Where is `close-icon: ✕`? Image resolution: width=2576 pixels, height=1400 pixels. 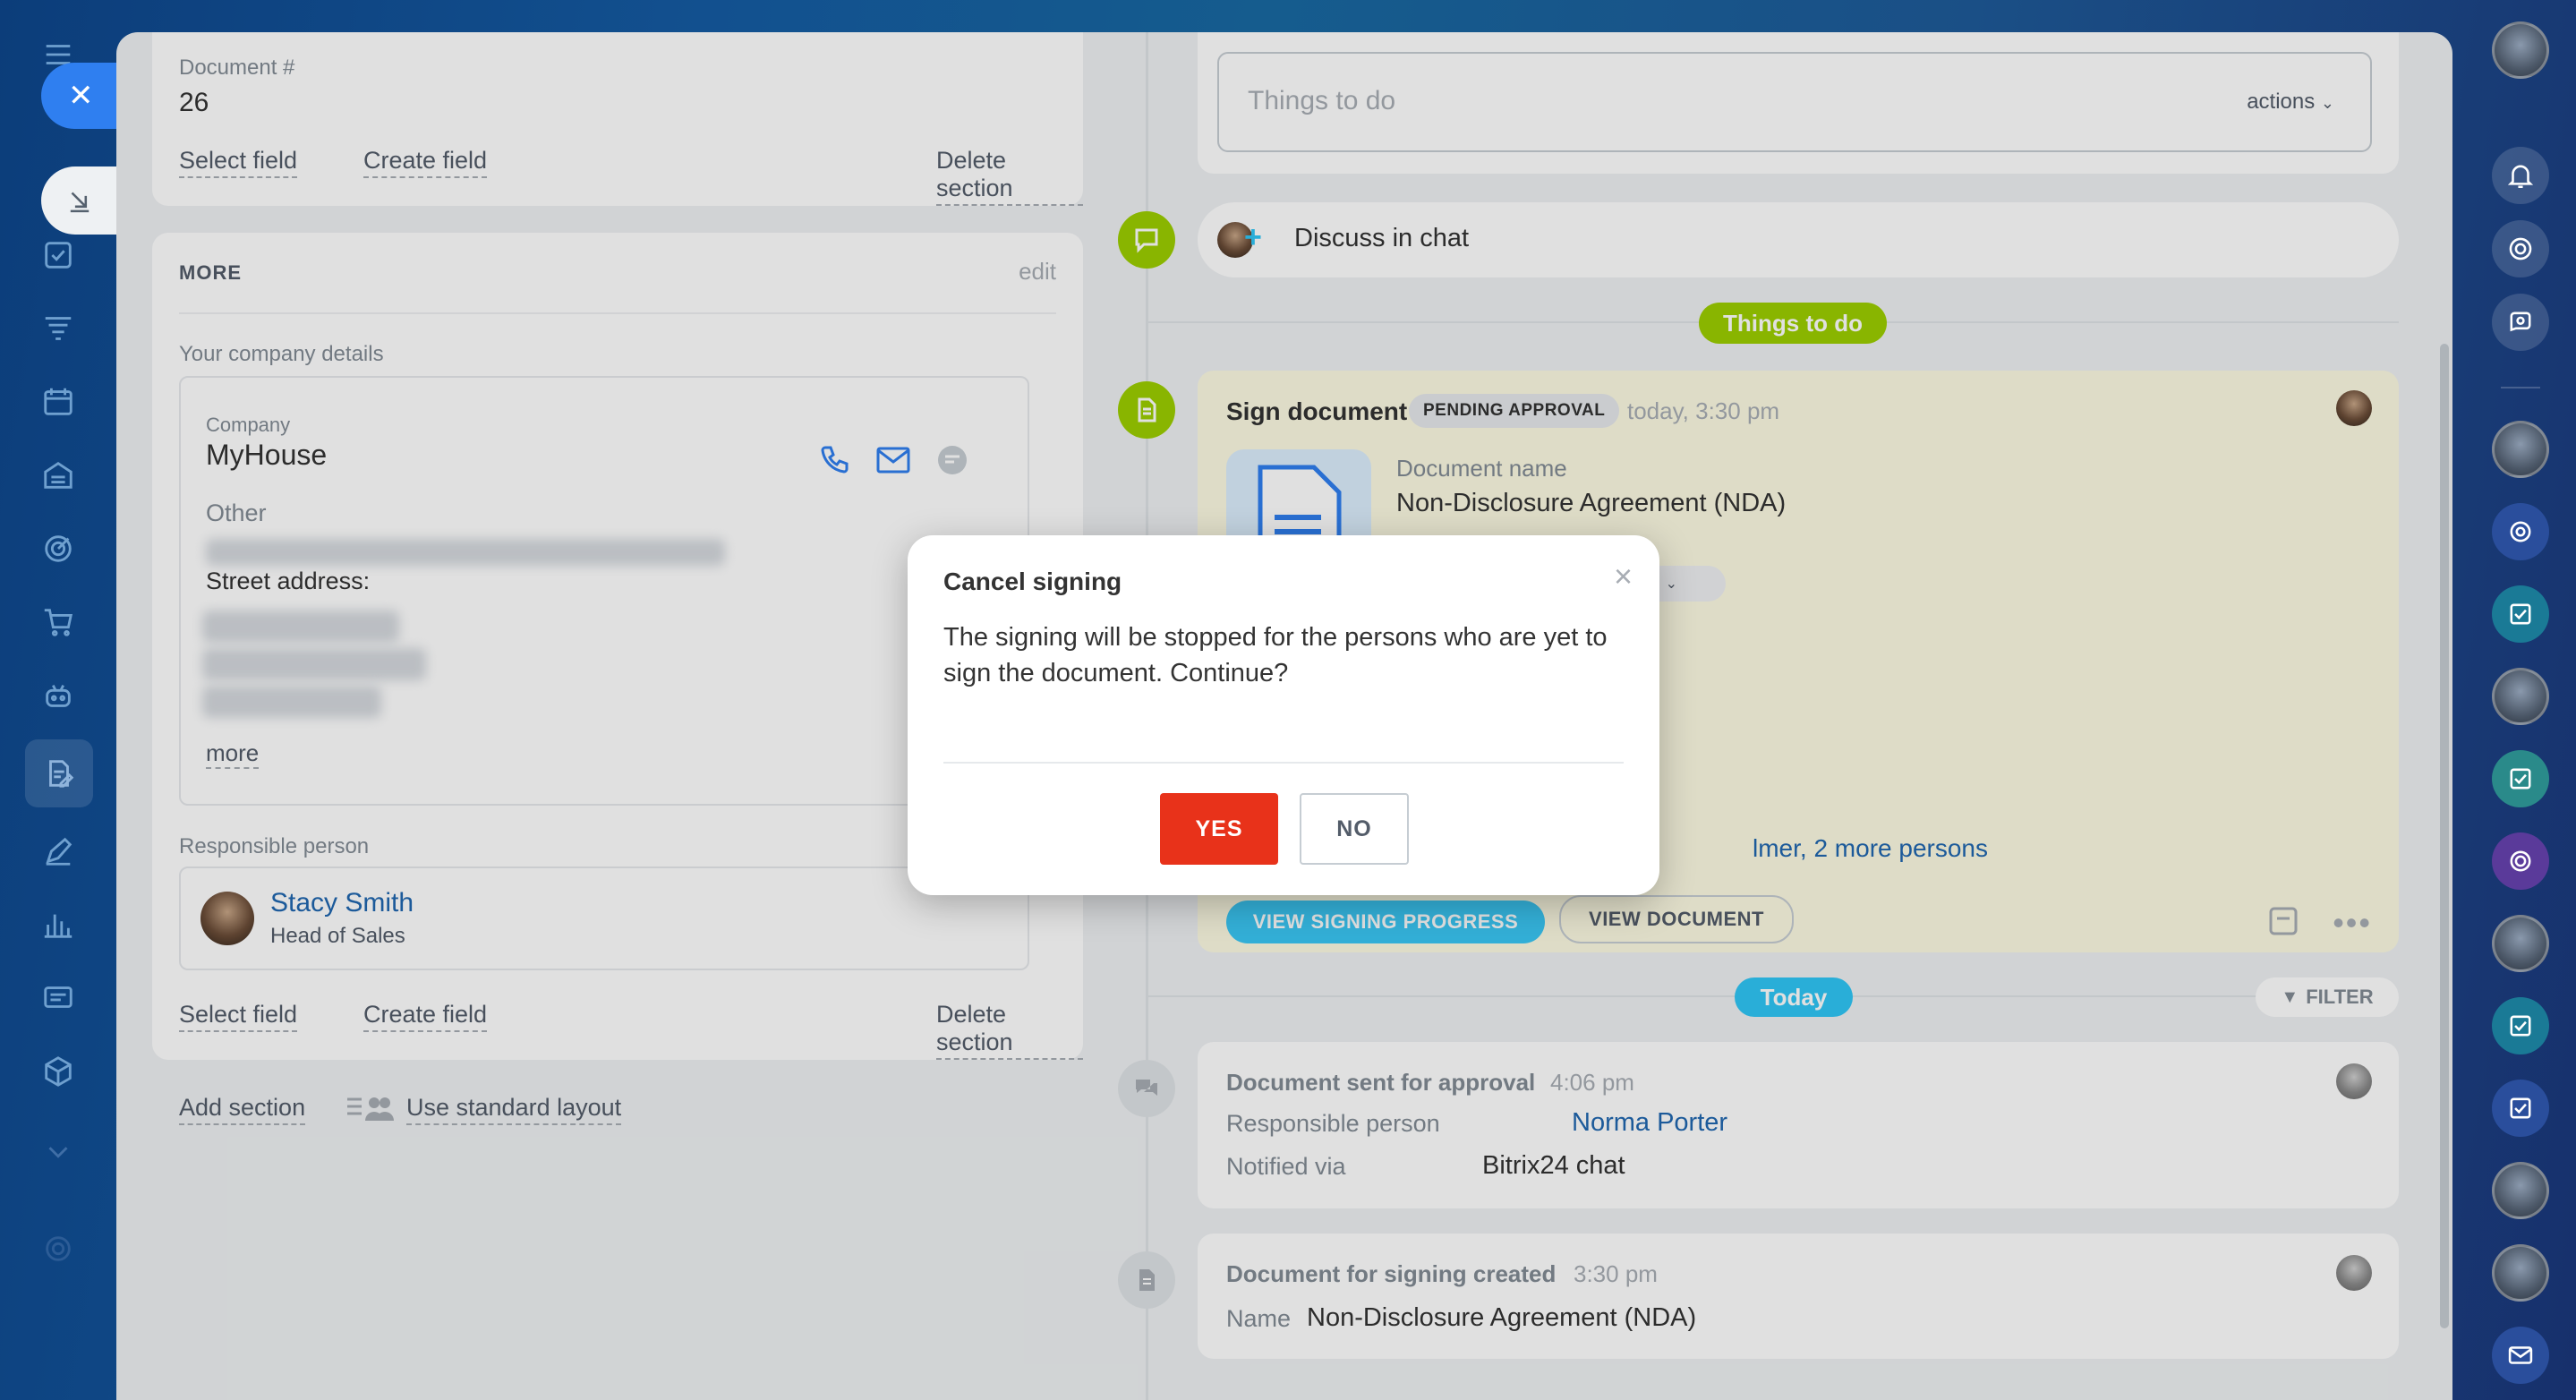 close-icon: ✕ is located at coordinates (81, 96).